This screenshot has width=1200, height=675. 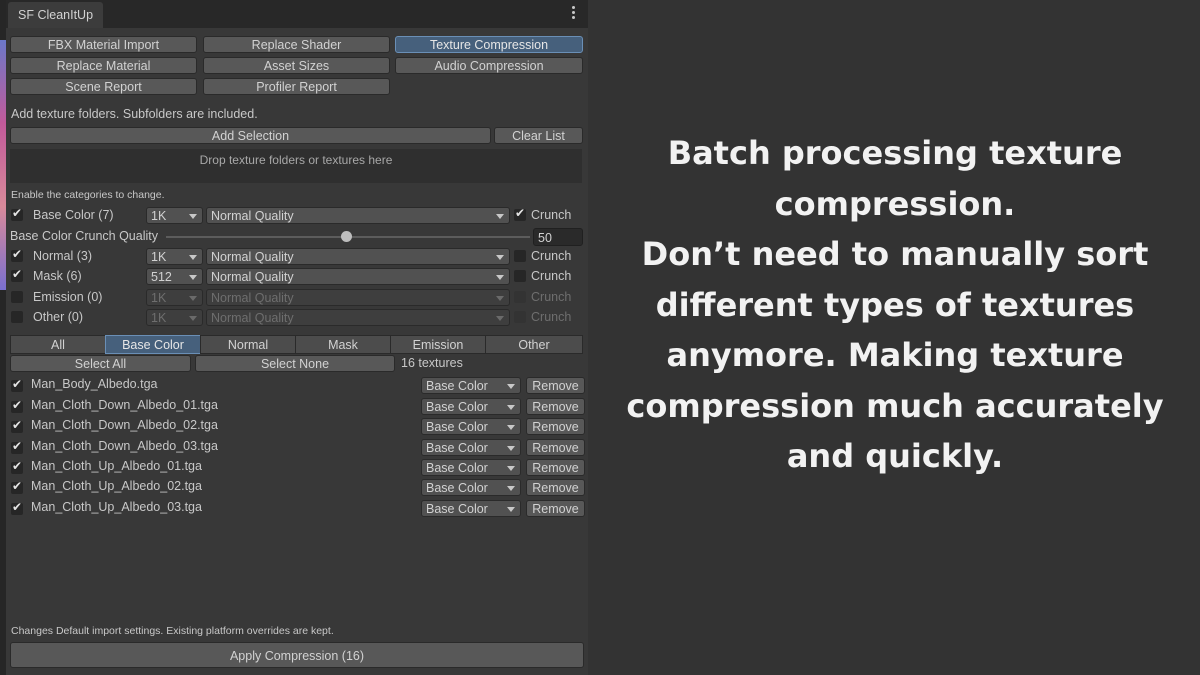 What do you see at coordinates (895, 203) in the screenshot?
I see `caption-line: compression.` at bounding box center [895, 203].